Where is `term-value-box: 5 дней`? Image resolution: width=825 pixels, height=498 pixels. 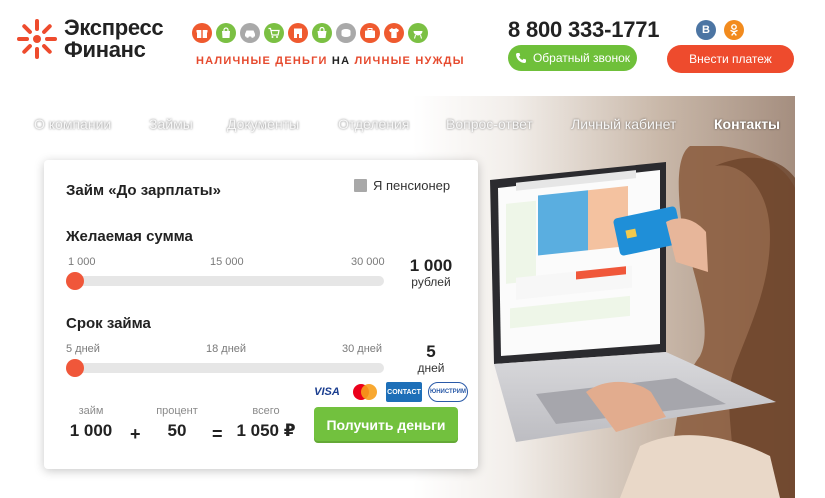 term-value-box: 5 дней is located at coordinates (431, 358).